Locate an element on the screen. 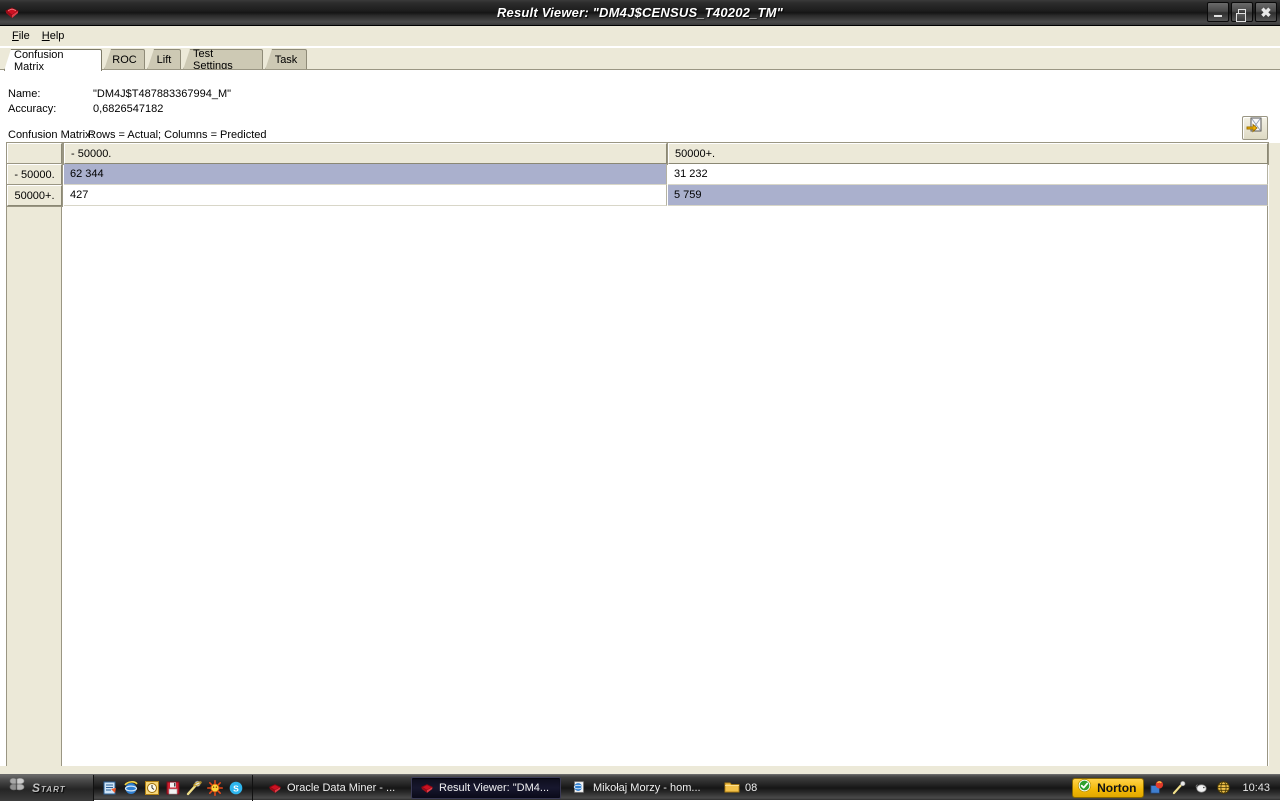  start-label: Start is located at coordinates (49, 787).